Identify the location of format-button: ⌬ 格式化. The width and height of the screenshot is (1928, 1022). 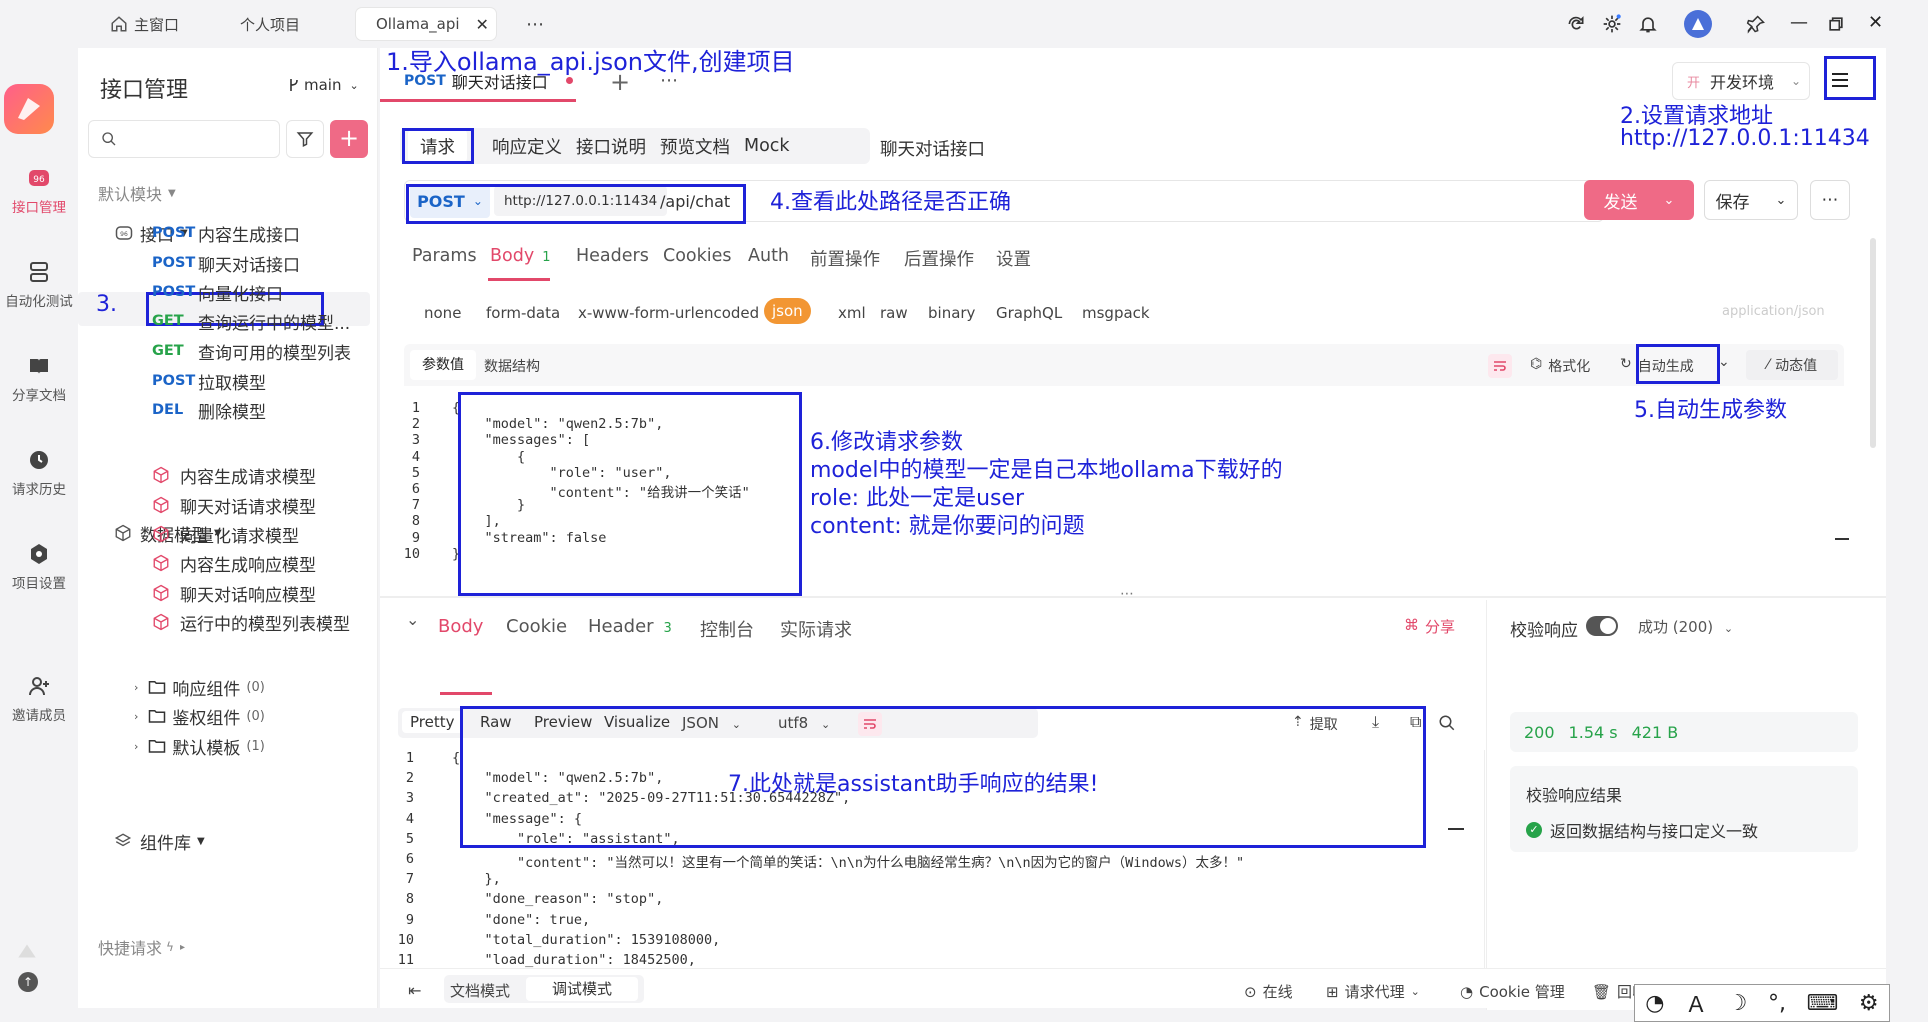
(1560, 366).